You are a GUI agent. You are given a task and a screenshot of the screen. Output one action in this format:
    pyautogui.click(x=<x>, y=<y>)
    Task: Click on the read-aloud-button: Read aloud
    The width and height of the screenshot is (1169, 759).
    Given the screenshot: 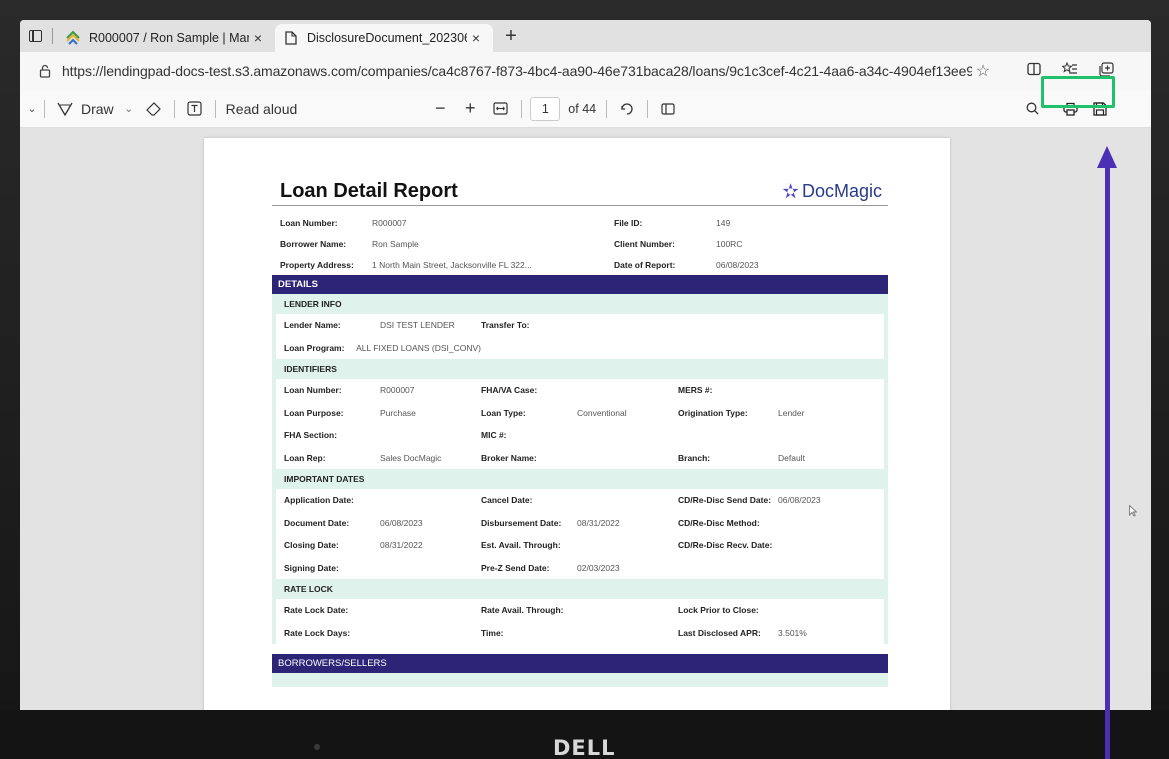 What is the action you would take?
    pyautogui.click(x=262, y=109)
    